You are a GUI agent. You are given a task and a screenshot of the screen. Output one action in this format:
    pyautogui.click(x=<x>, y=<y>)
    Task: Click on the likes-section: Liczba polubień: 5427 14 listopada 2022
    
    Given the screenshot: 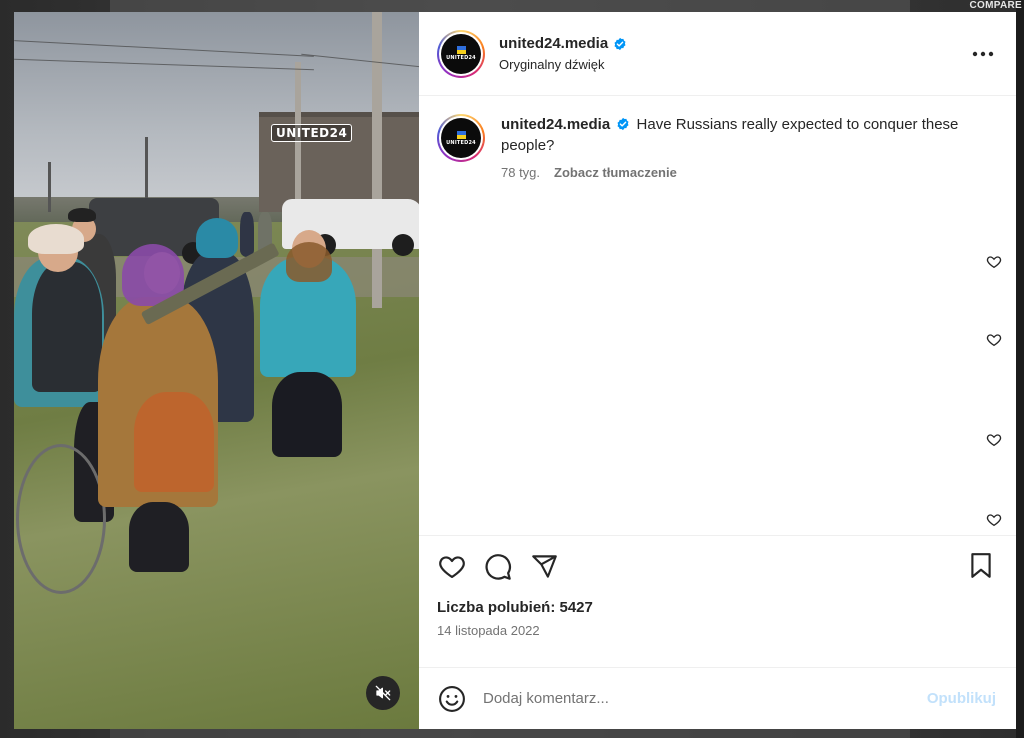 What is the action you would take?
    pyautogui.click(x=717, y=632)
    